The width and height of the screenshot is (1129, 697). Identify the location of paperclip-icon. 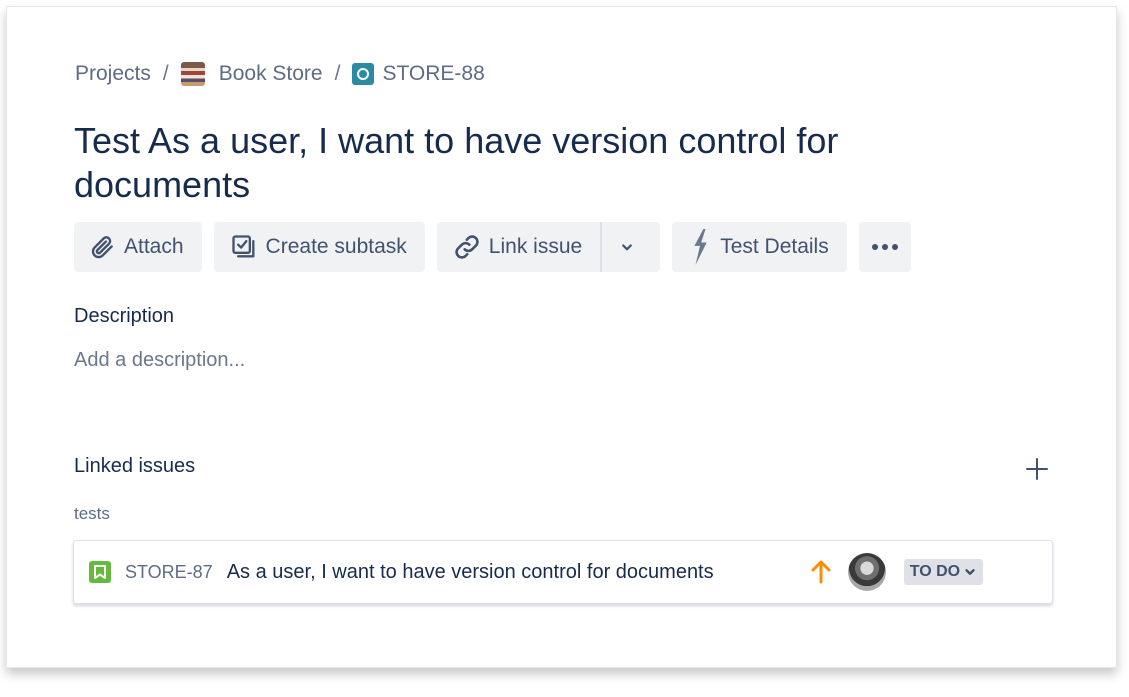
(102, 247).